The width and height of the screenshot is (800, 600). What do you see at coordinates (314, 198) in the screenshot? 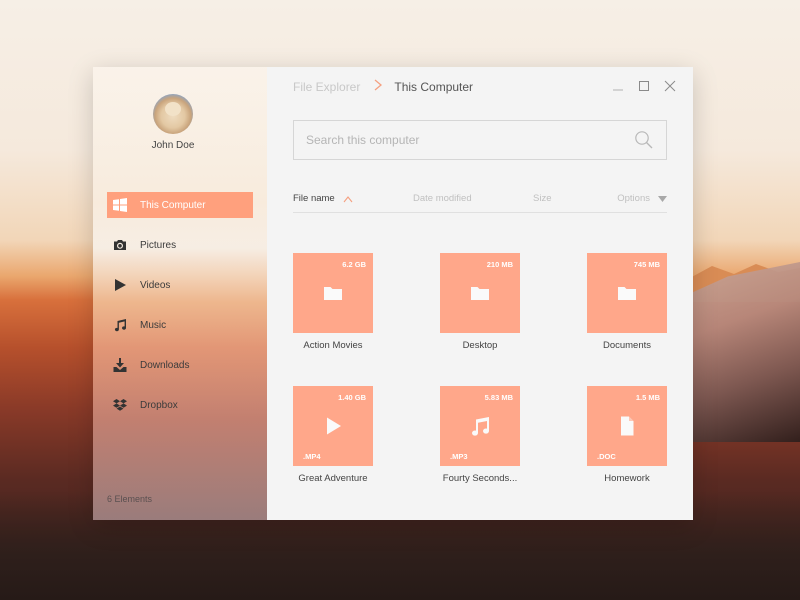
I see `column-label: File name` at bounding box center [314, 198].